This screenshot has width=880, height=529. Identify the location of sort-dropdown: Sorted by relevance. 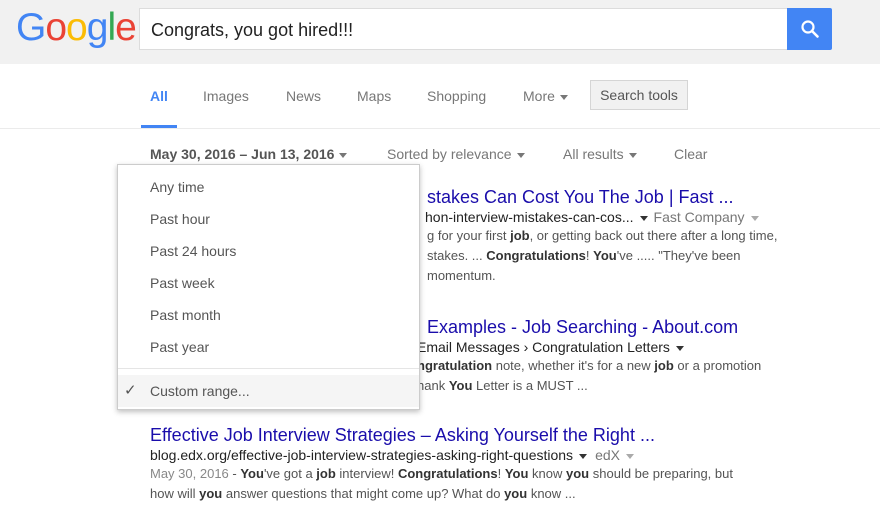
(456, 154).